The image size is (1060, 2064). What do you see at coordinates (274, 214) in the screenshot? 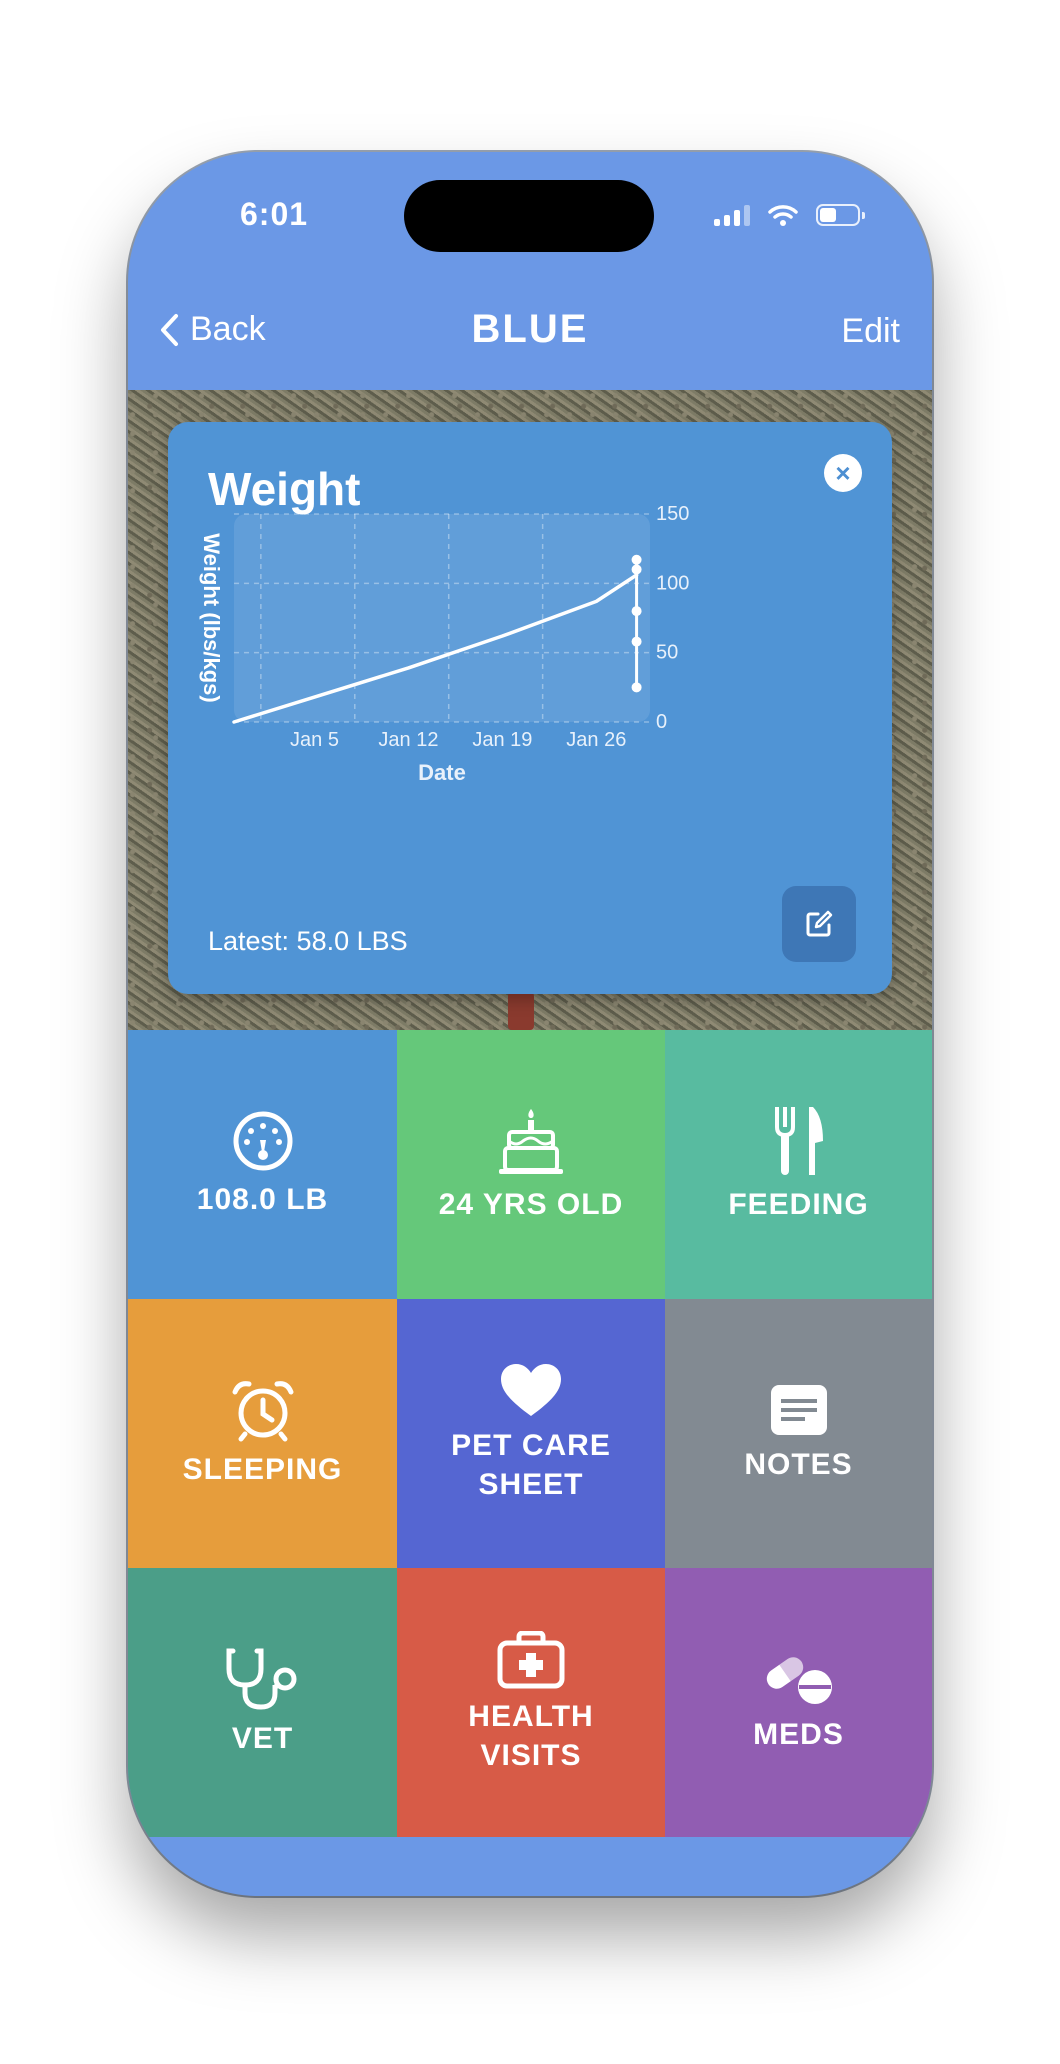
I see `status-time: 6:01` at bounding box center [274, 214].